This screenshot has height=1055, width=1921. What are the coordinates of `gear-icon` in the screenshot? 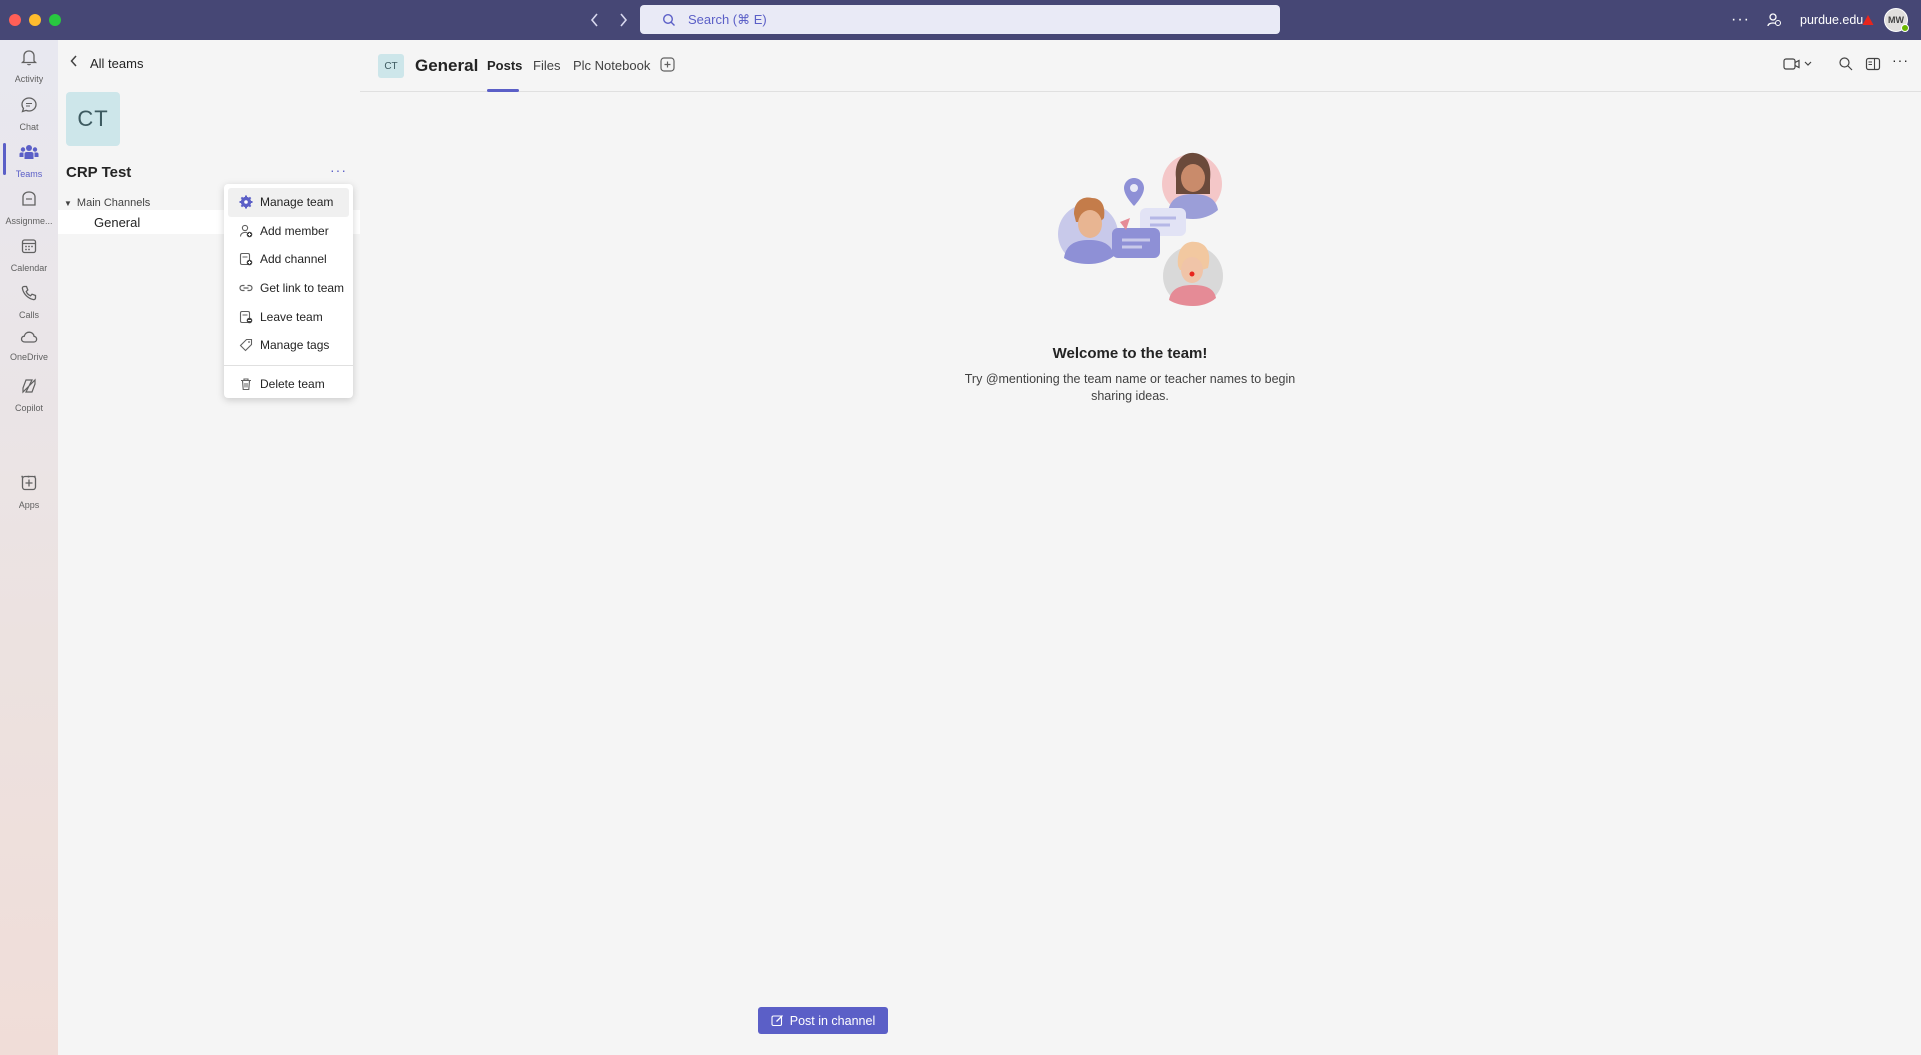 It's located at (246, 202).